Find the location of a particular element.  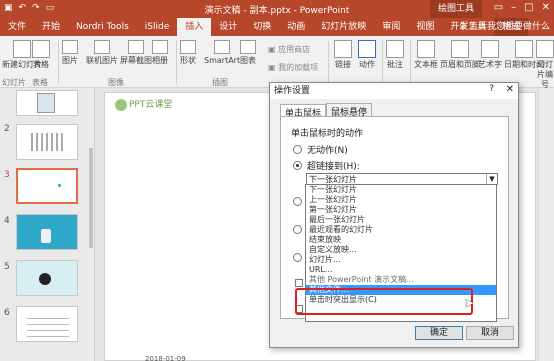

online-picture-icon is located at coordinates (102, 47).